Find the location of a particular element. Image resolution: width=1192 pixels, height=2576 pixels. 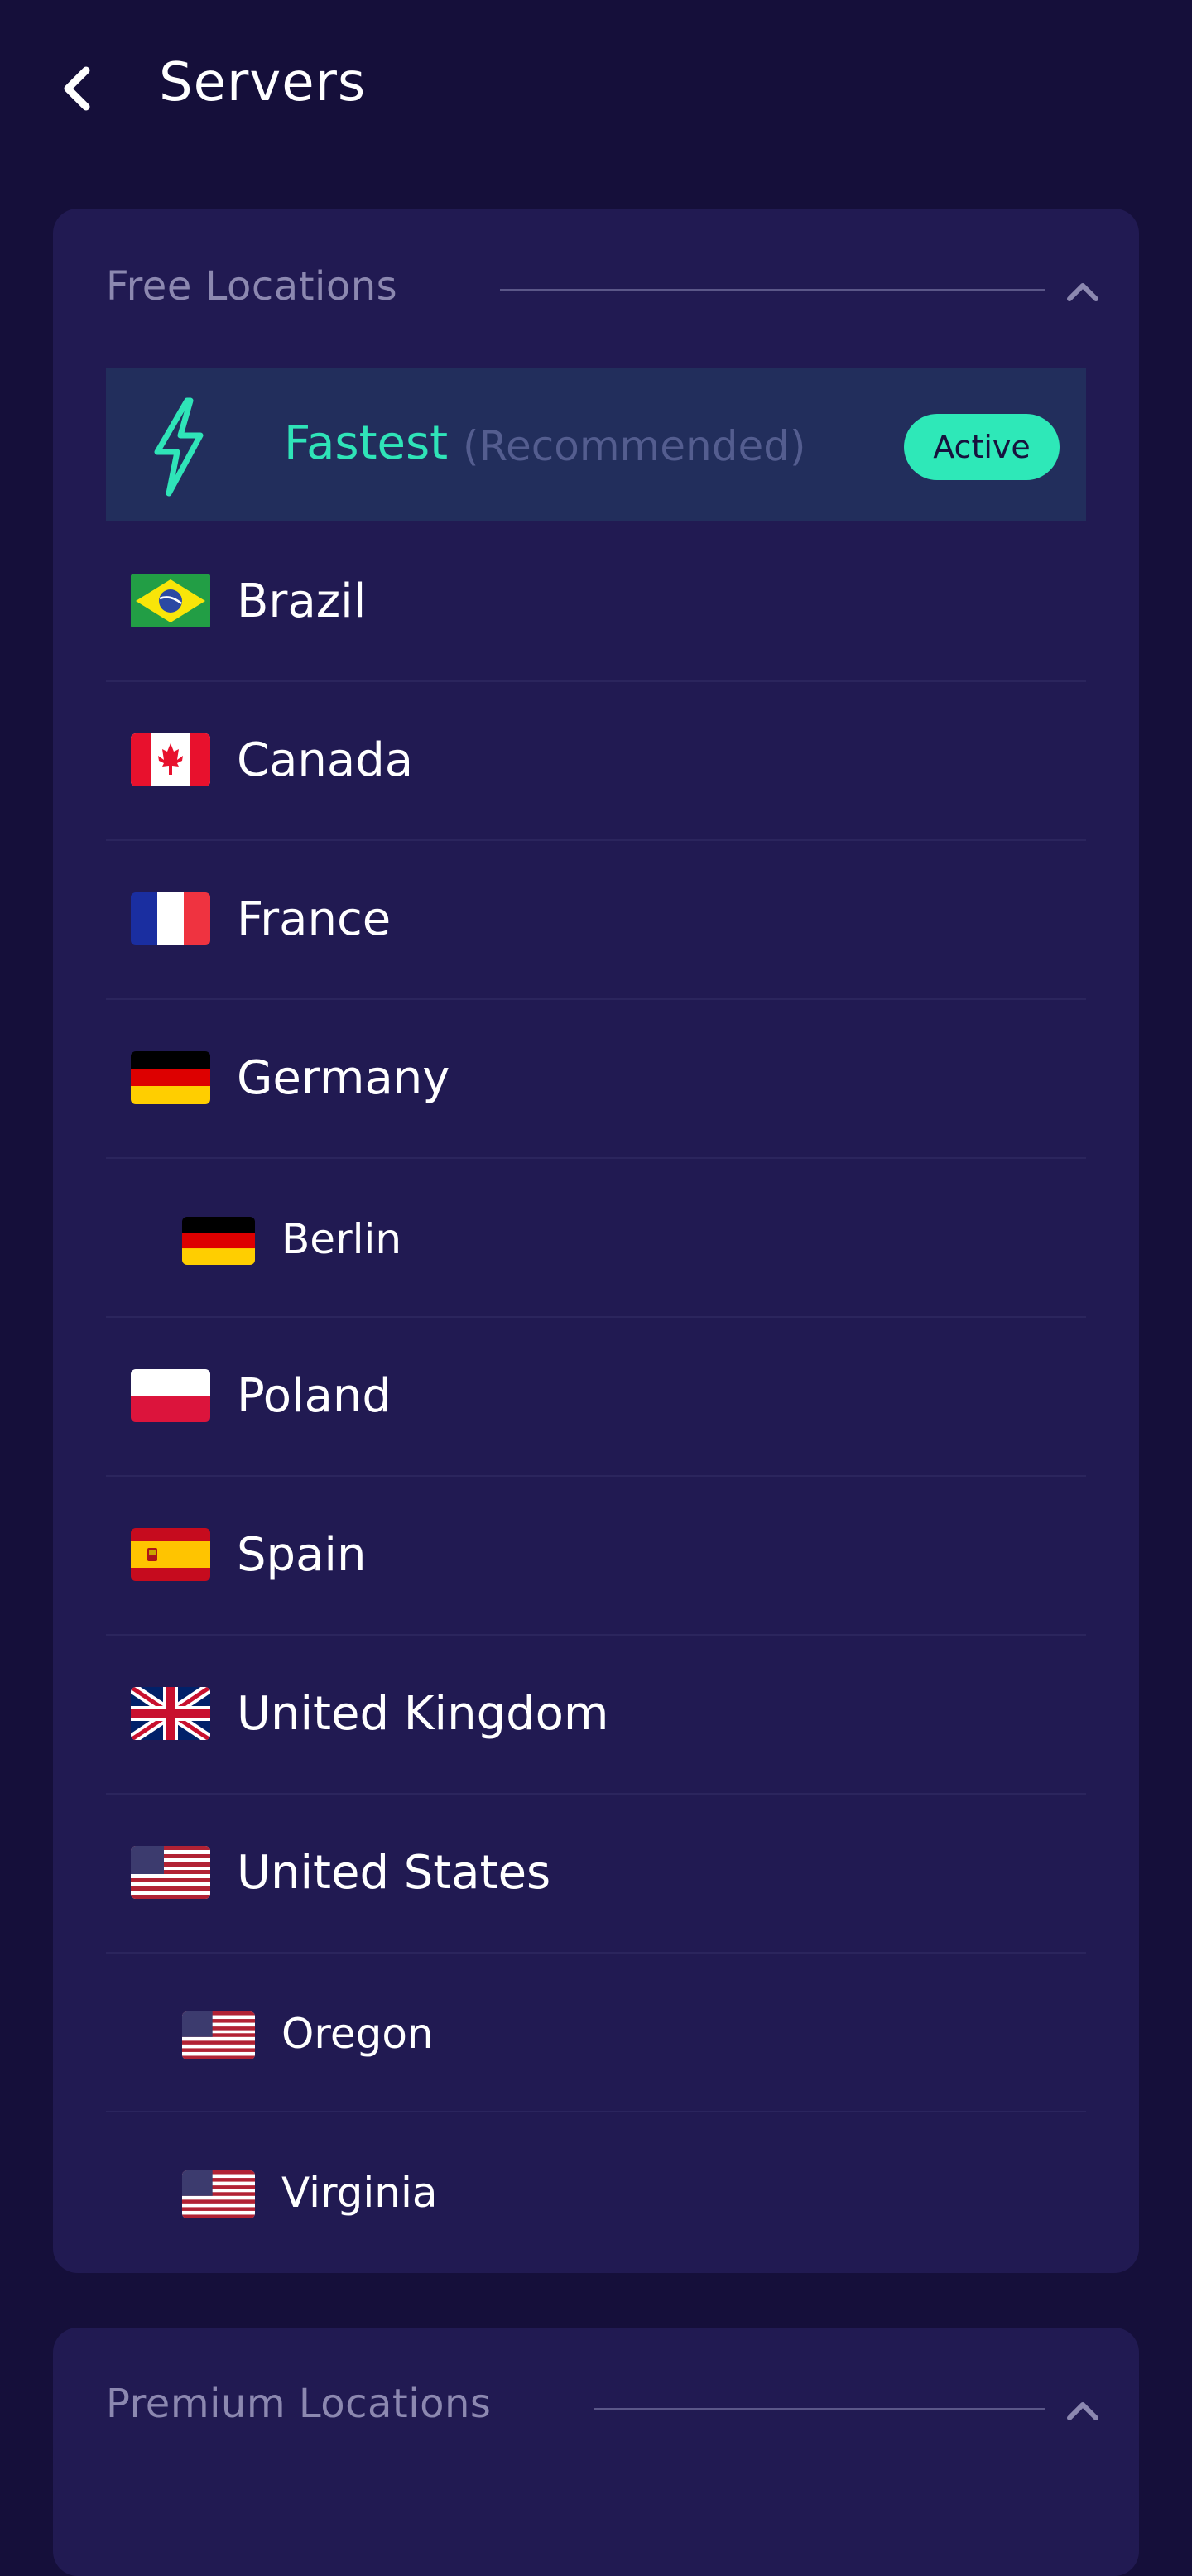

location-row-spain: Spain is located at coordinates (596, 1555).